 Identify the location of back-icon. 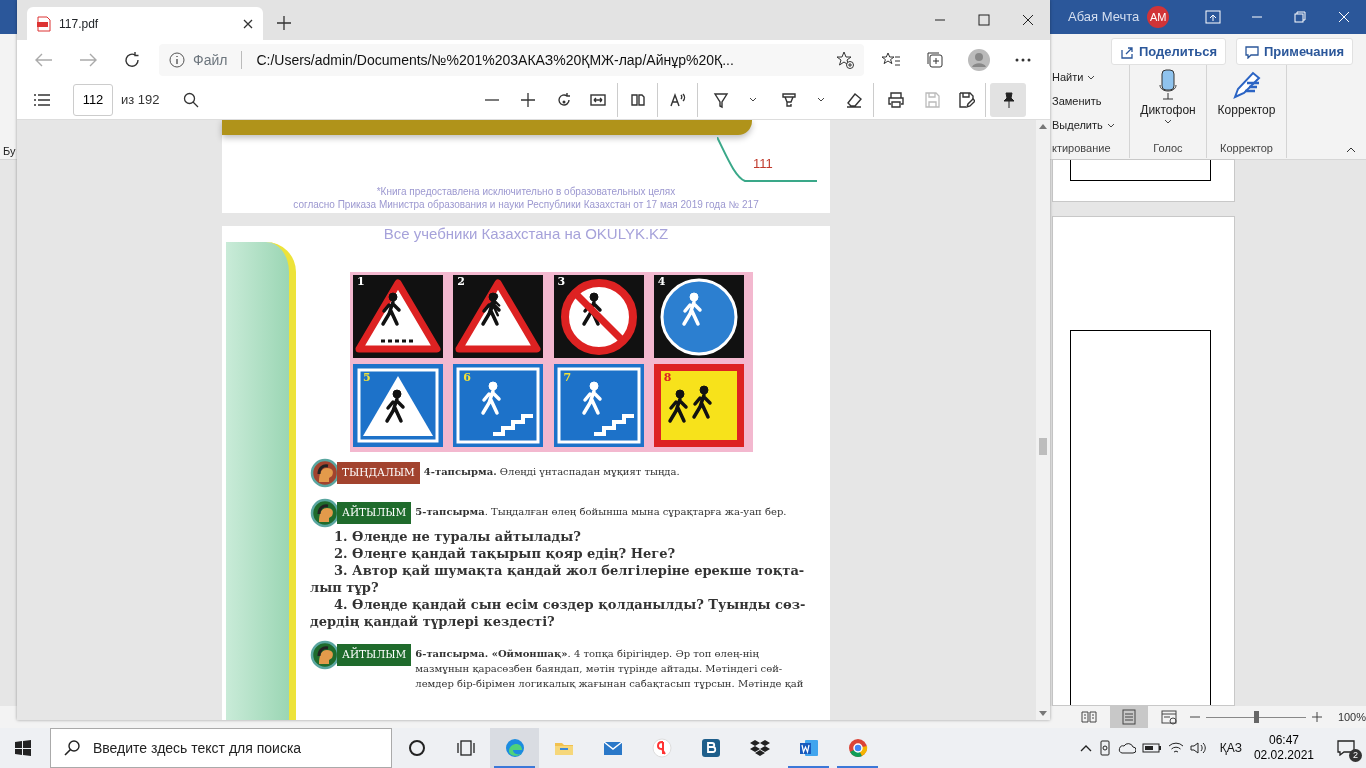
(44, 60).